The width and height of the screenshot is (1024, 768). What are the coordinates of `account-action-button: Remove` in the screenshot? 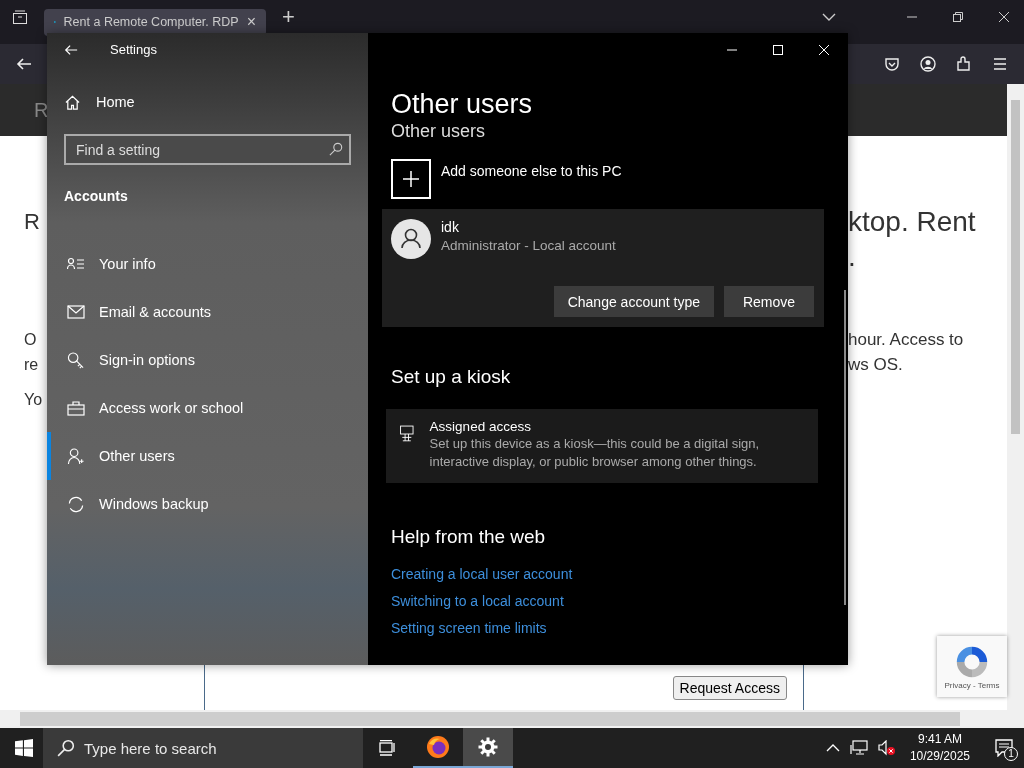 It's located at (769, 301).